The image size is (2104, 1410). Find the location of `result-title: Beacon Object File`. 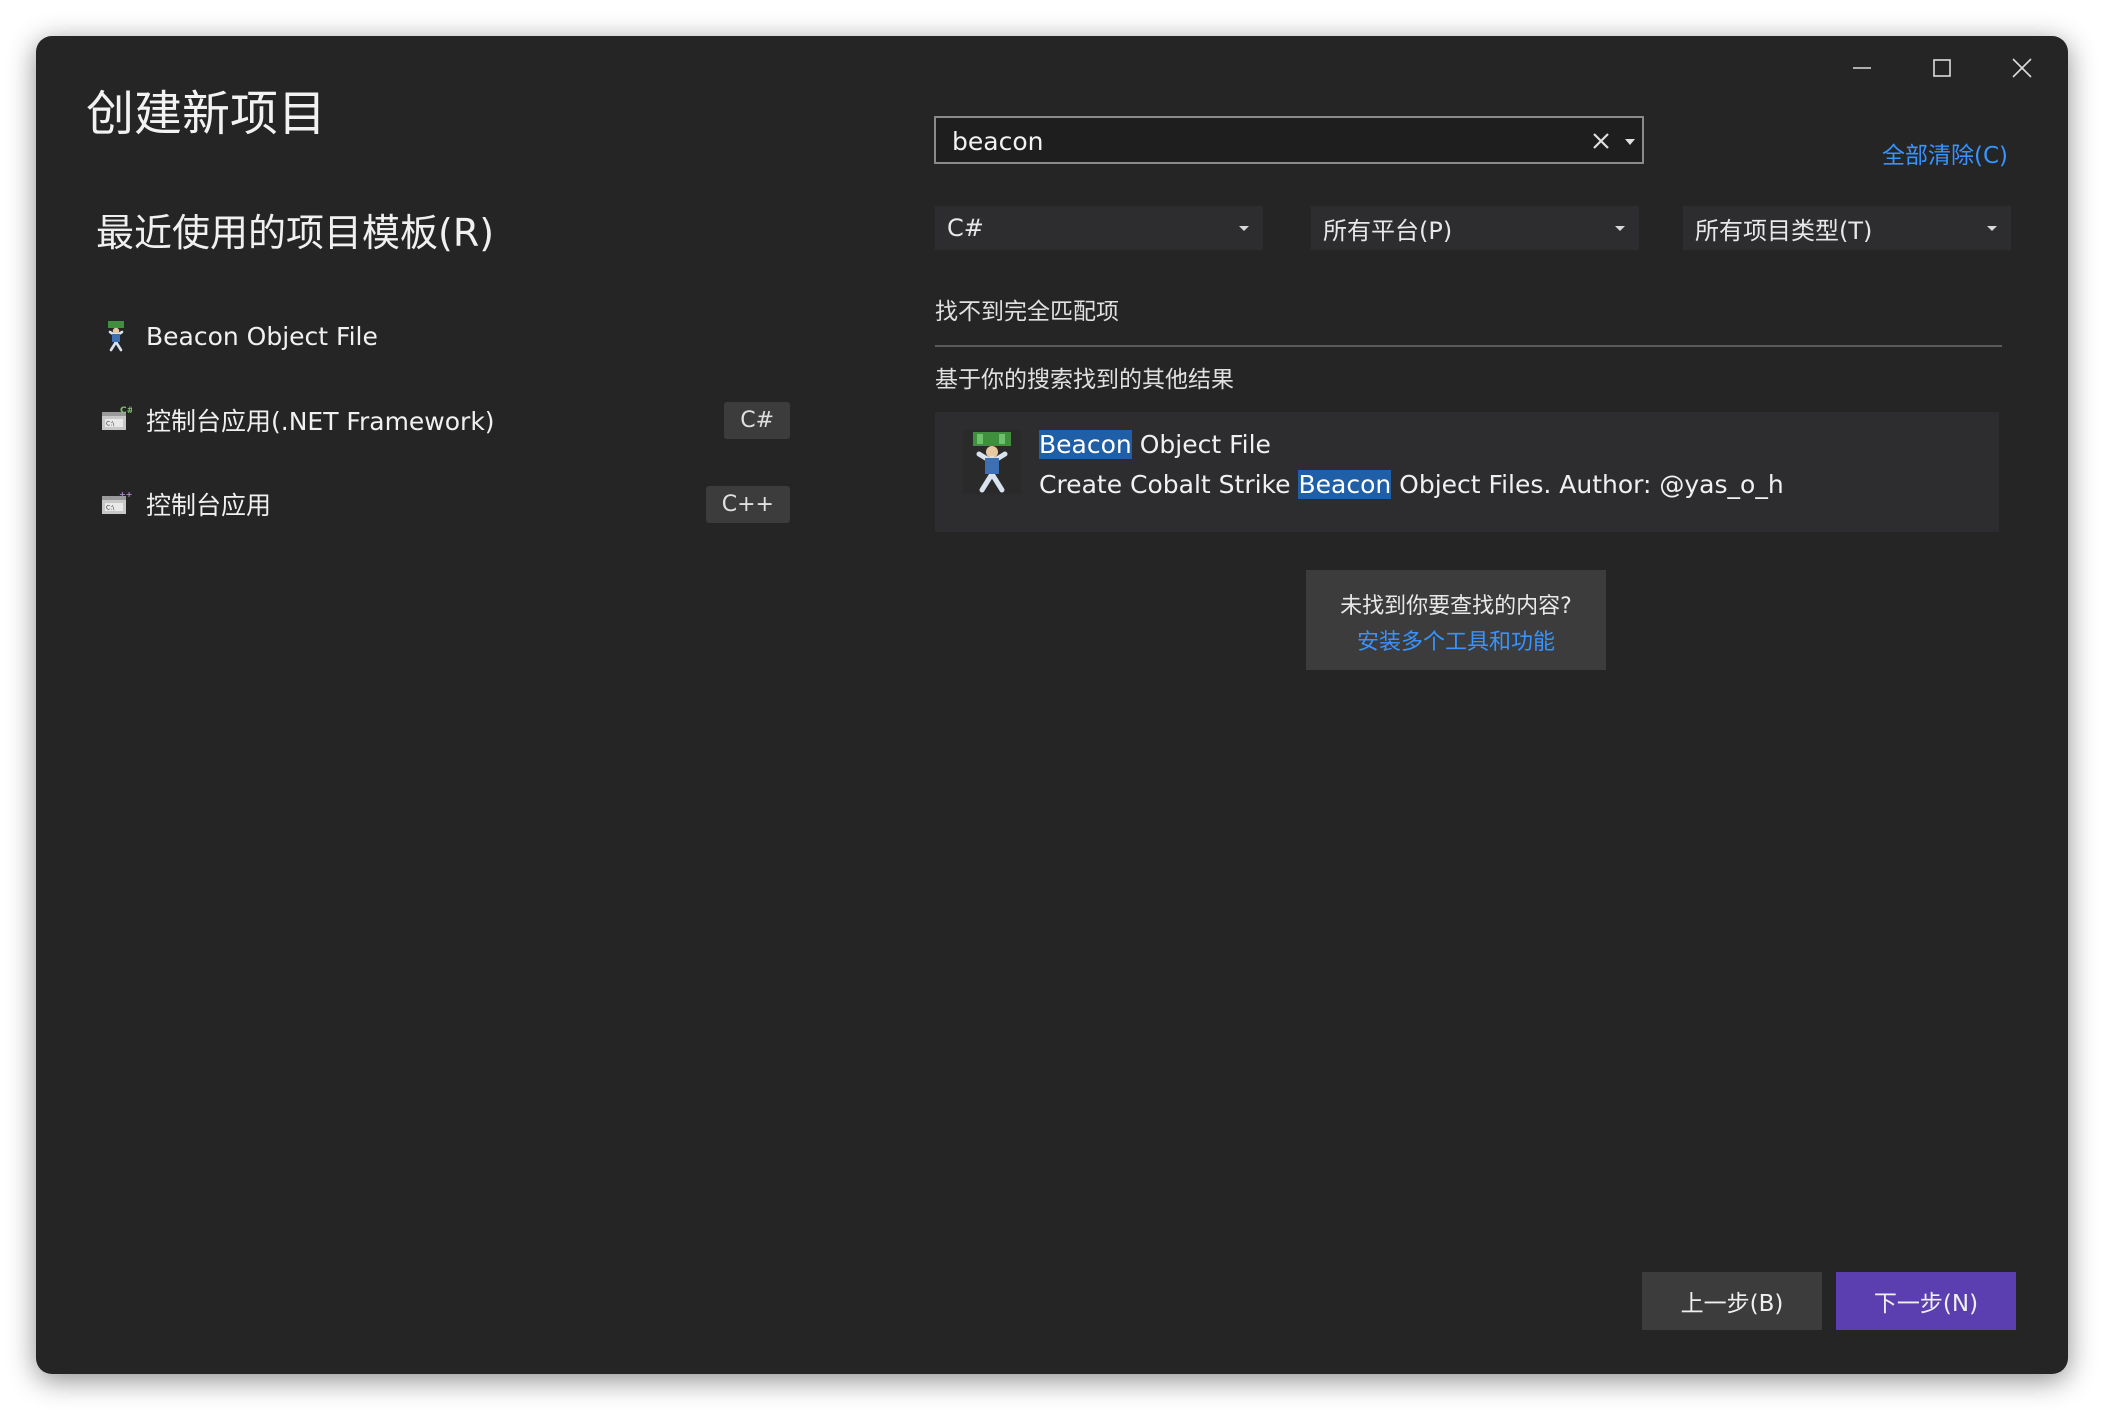

result-title: Beacon Object File is located at coordinates (1155, 444).